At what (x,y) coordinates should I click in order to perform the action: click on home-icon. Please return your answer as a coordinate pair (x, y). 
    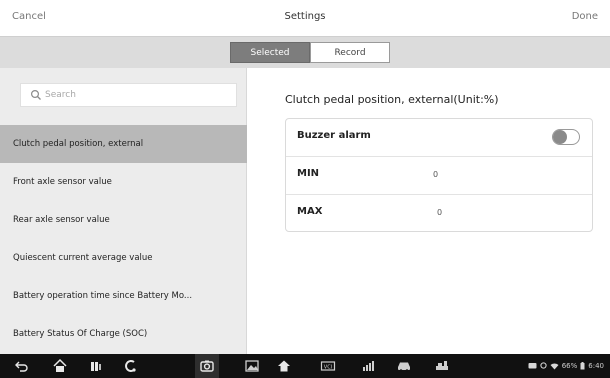
    Looking at the image, I should click on (60, 365).